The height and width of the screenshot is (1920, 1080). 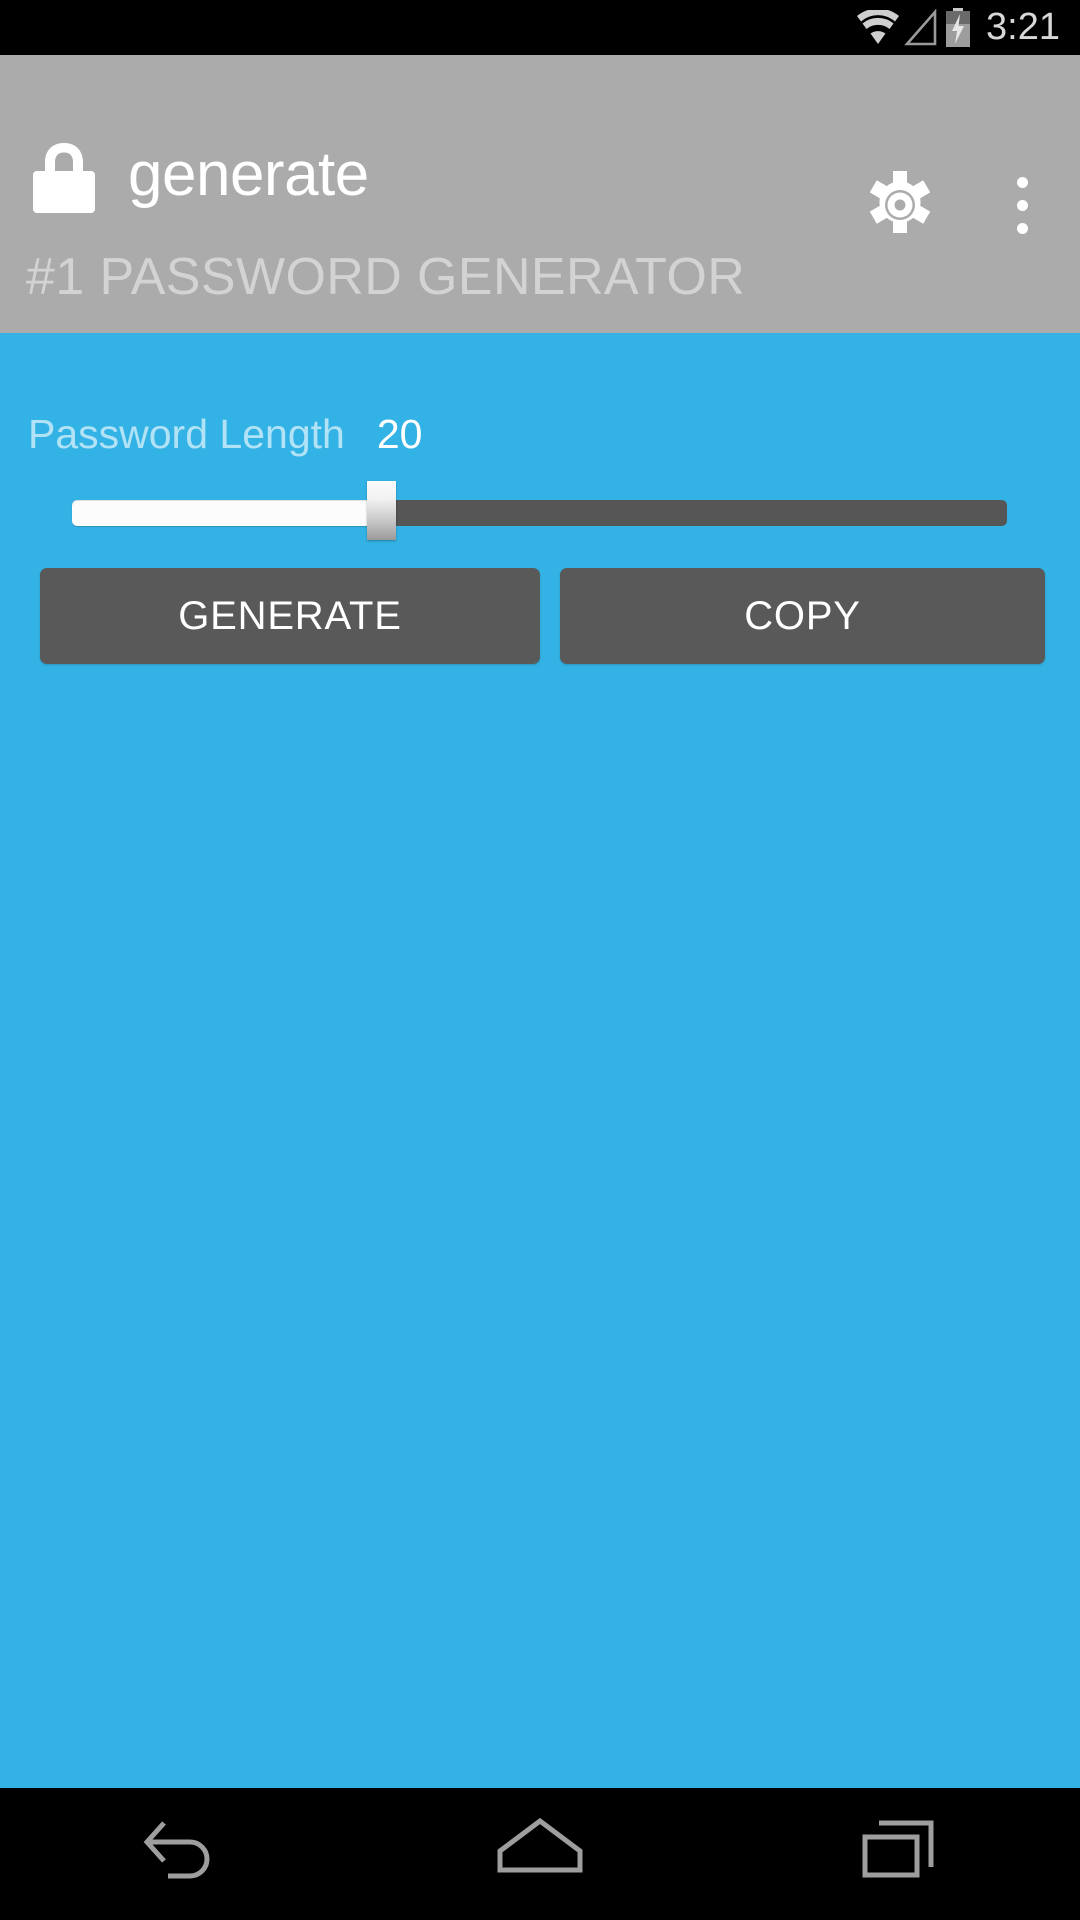 What do you see at coordinates (900, 205) in the screenshot?
I see `gear-icon` at bounding box center [900, 205].